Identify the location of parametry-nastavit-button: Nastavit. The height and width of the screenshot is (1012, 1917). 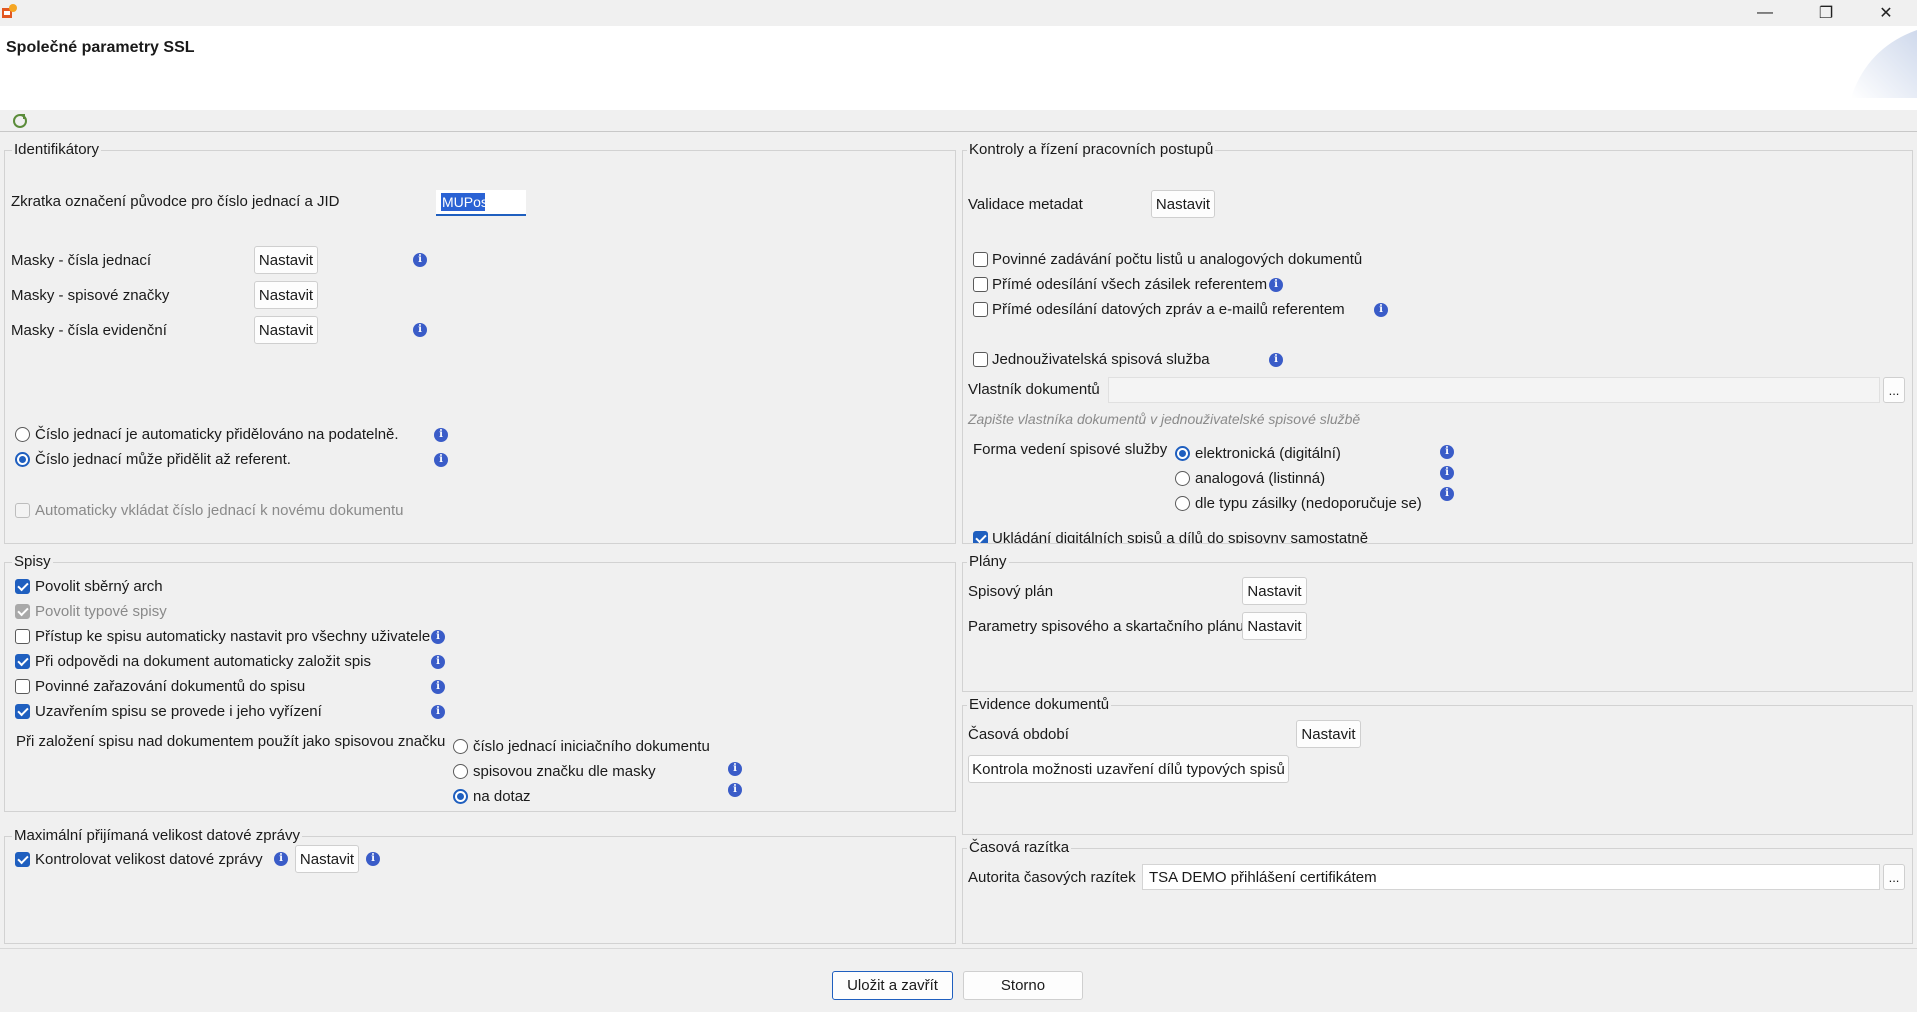
(1274, 626).